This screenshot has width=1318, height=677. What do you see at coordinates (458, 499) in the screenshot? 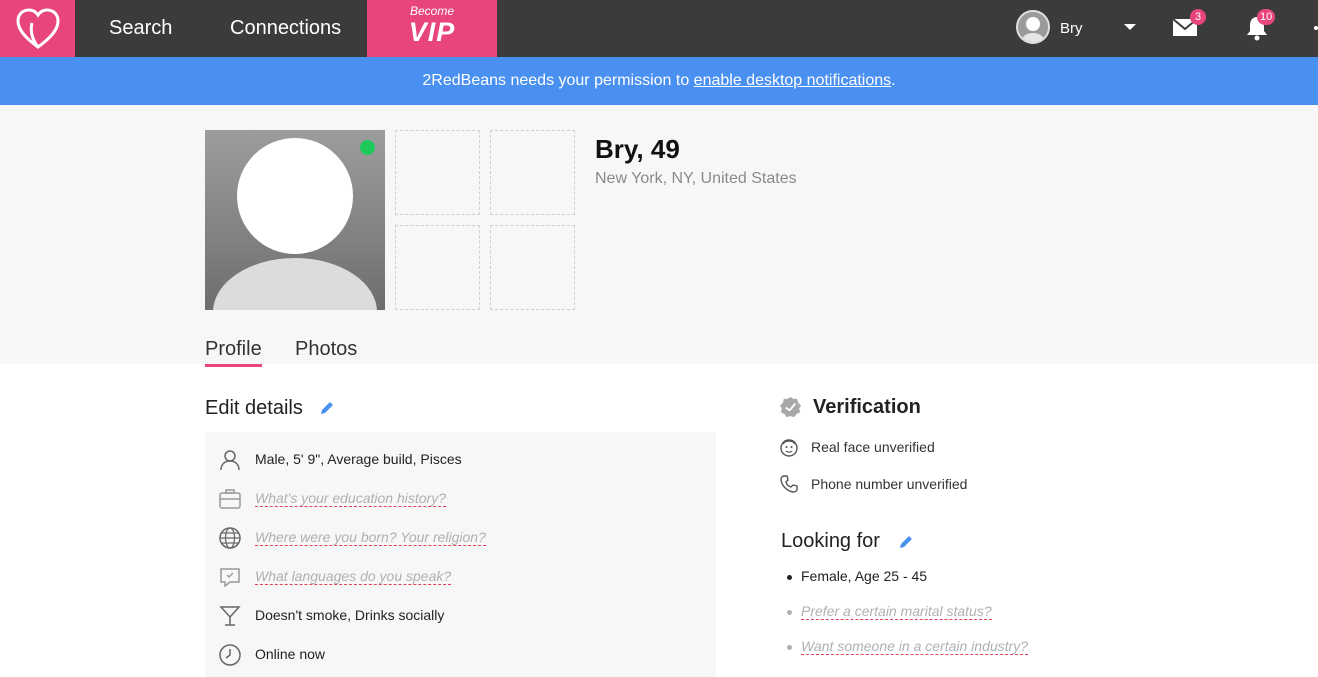
I see `detail-row-education: What's your education history?` at bounding box center [458, 499].